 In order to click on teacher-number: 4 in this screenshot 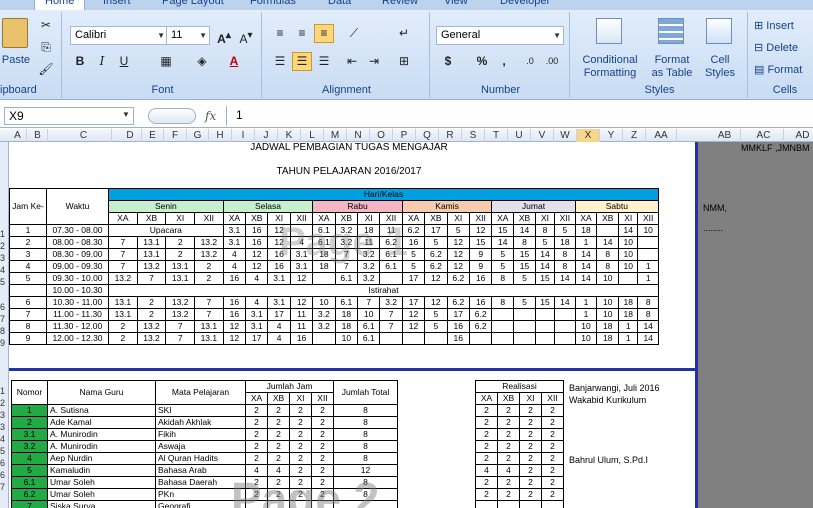, I will do `click(29, 458)`.